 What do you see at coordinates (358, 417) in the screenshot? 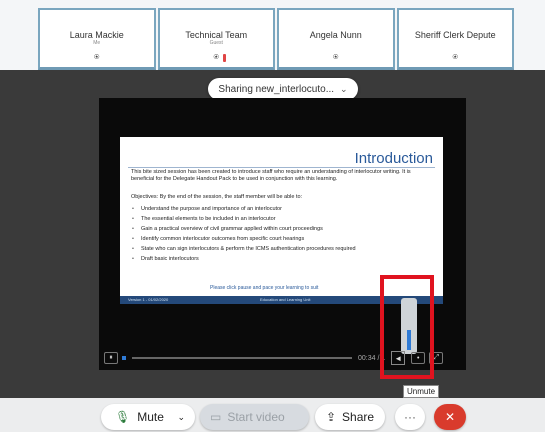
I see `share-label: Share` at bounding box center [358, 417].